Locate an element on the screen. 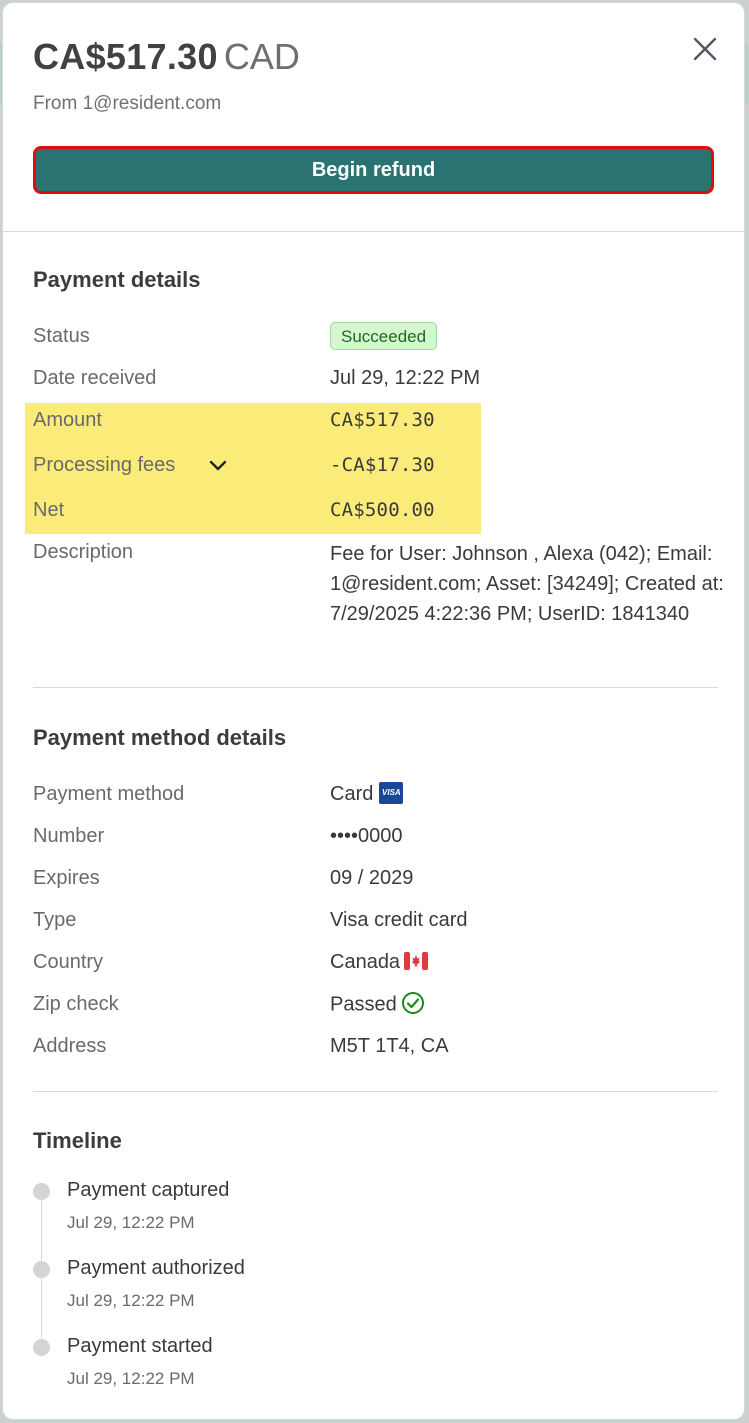  chevron-down-icon is located at coordinates (218, 465).